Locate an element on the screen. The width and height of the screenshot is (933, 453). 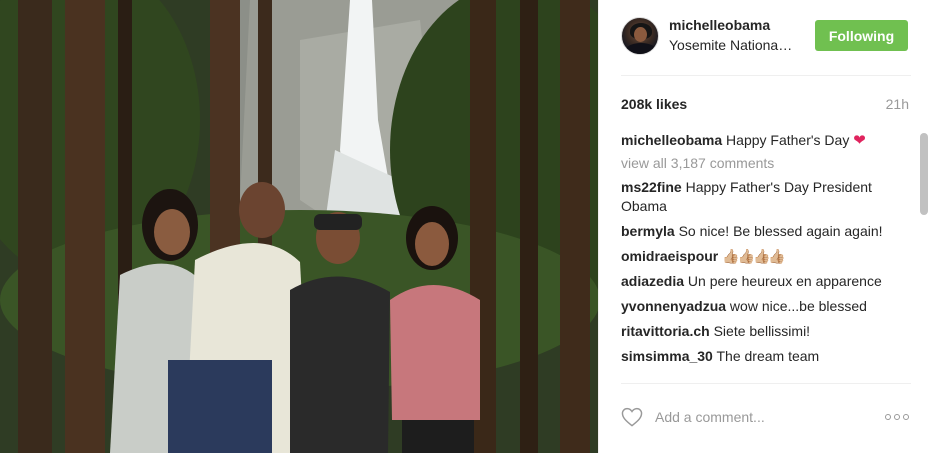
caption-text: Happy Father's Day is located at coordinates (790, 140).